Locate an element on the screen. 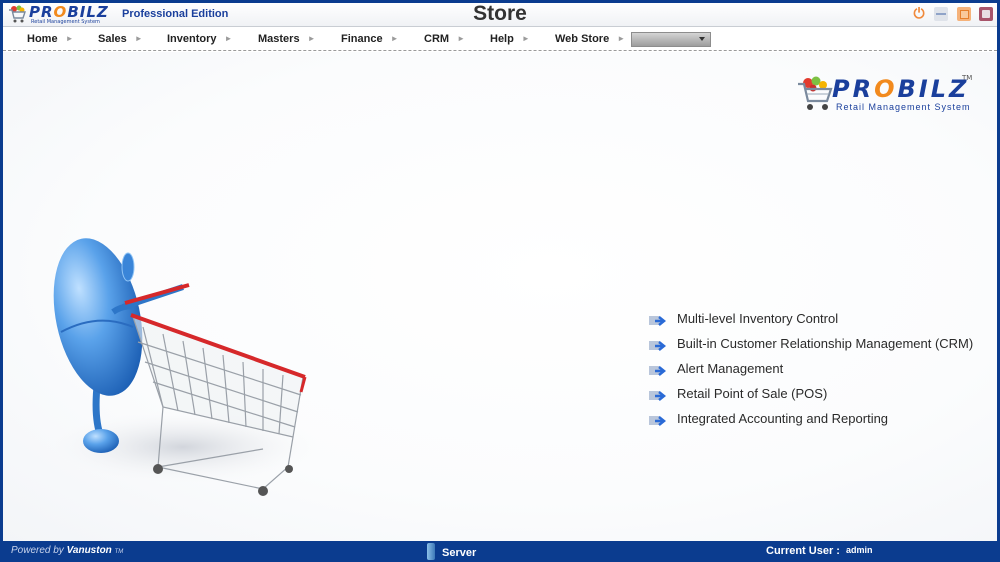 This screenshot has width=1000, height=562. menu-web-store: Web Store ► is located at coordinates (590, 39).